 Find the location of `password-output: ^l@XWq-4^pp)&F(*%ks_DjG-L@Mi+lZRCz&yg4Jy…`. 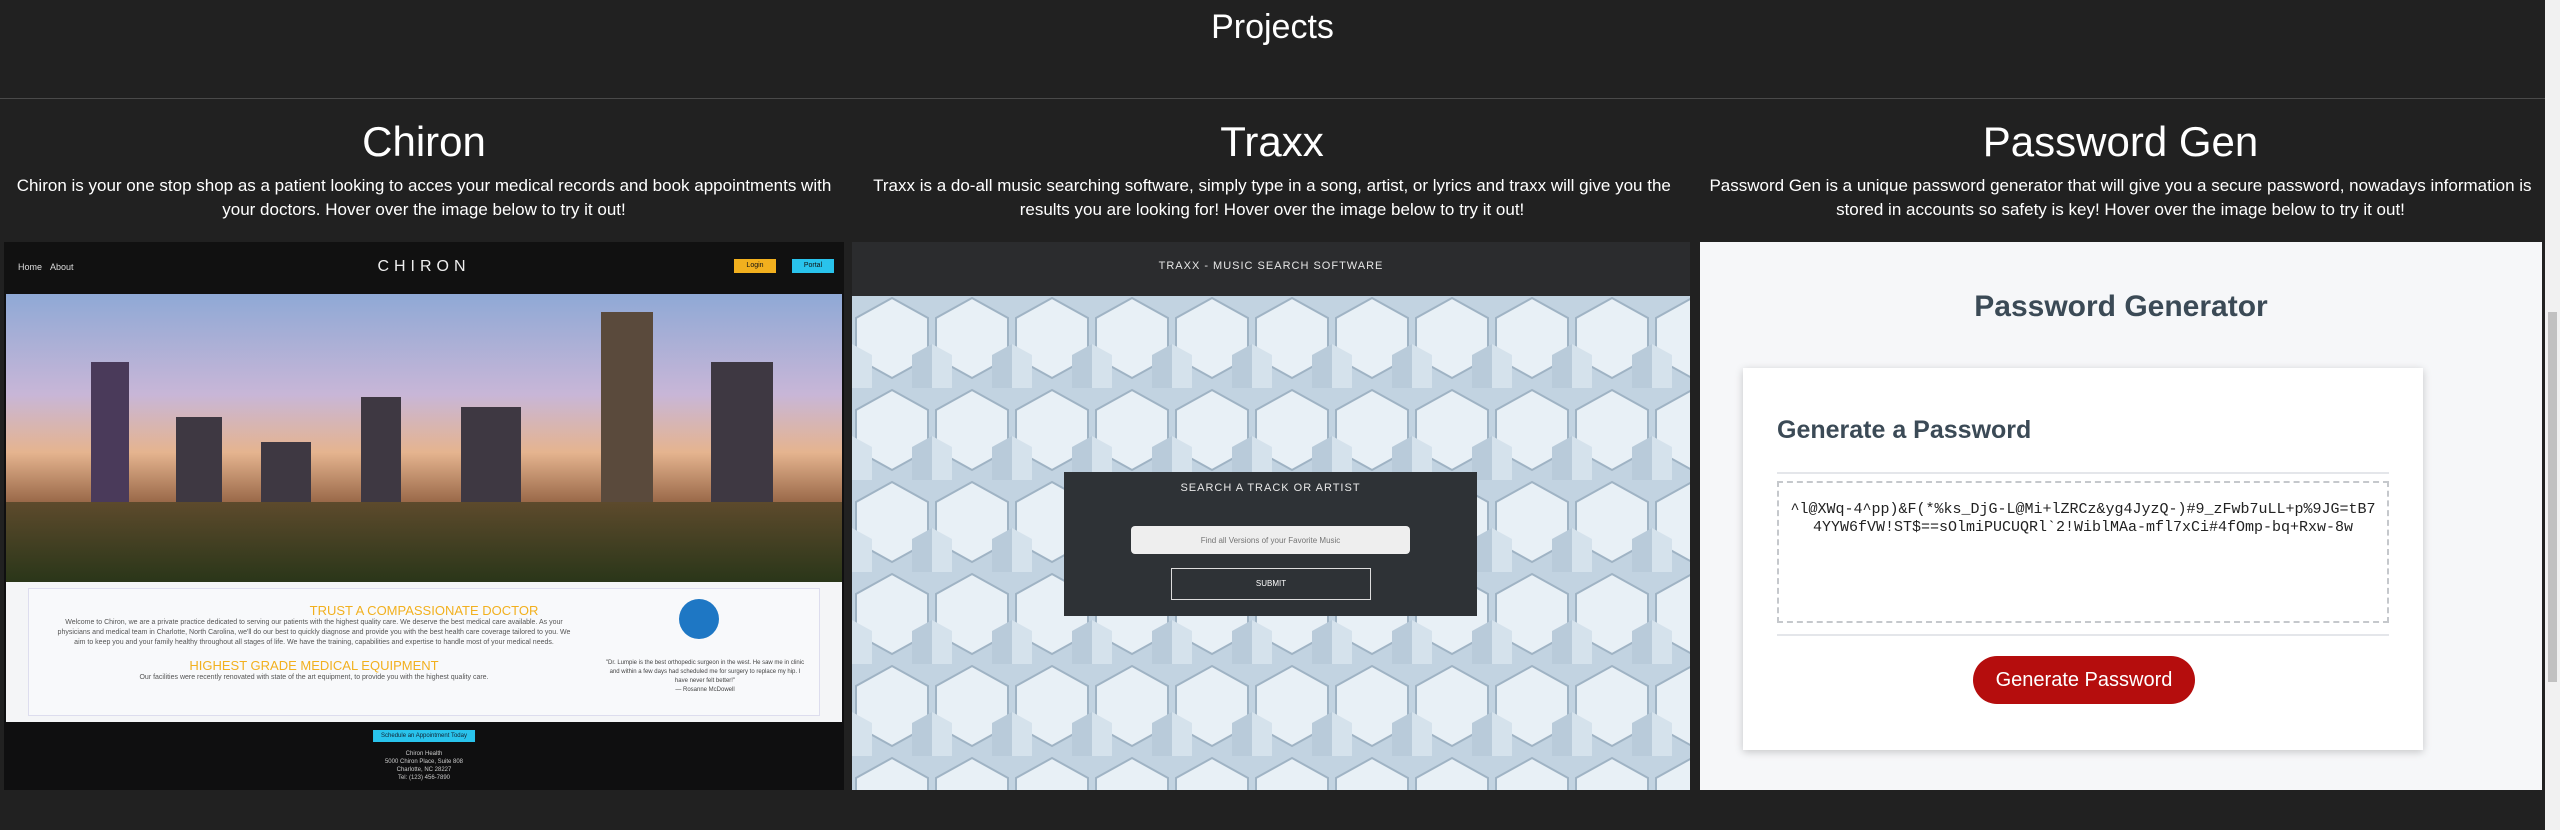

password-output: ^l@XWq-4^pp)&F(*%ks_DjG-L@Mi+lZRCz&yg4Jy… is located at coordinates (2083, 552).